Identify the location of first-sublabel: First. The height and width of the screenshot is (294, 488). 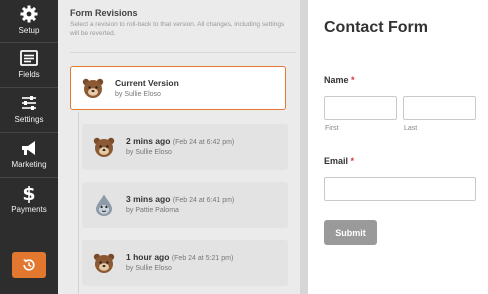
(332, 128).